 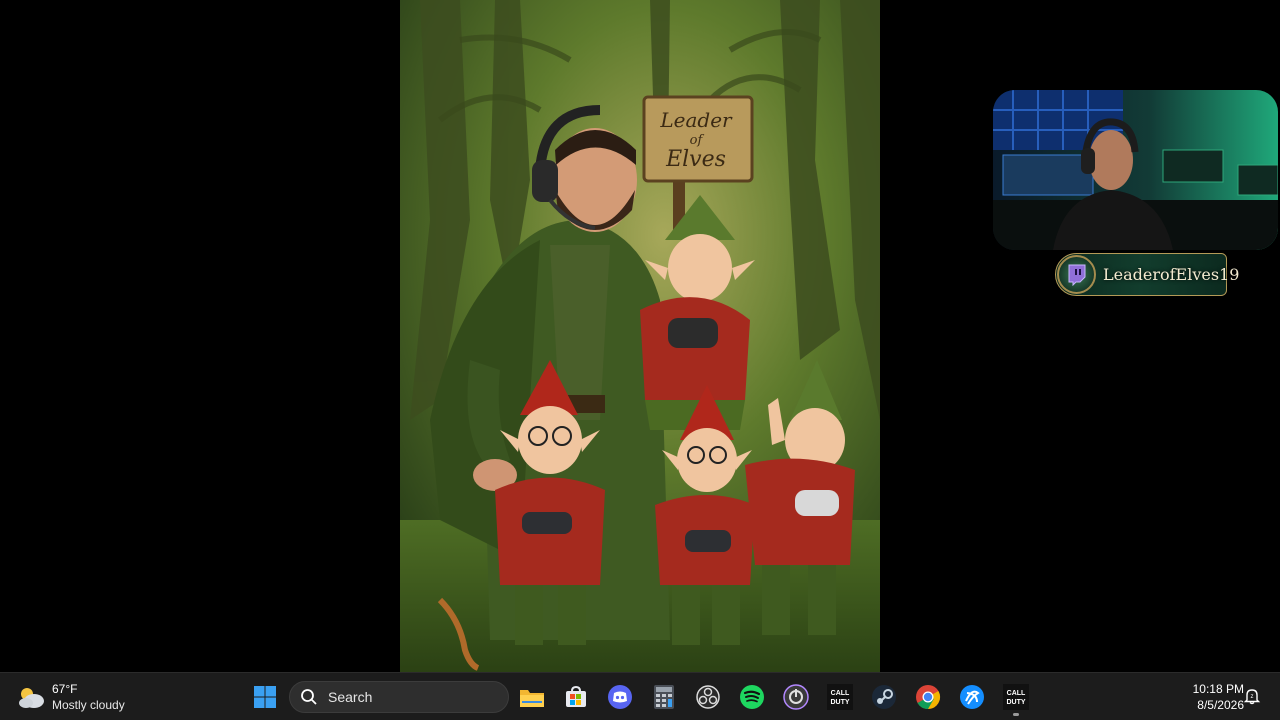 I want to click on windows-icon, so click(x=265, y=697).